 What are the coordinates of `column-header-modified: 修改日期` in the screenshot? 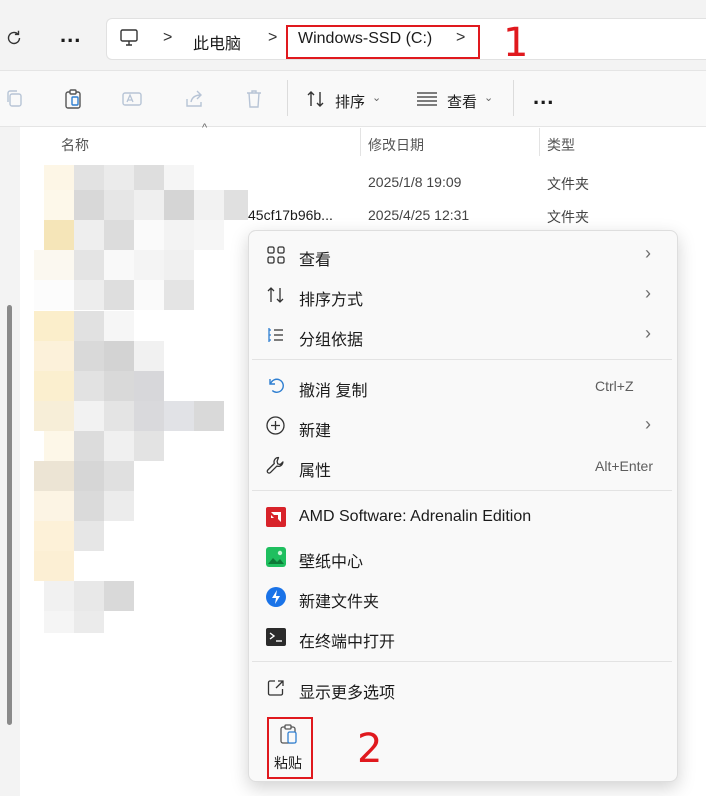 It's located at (396, 145).